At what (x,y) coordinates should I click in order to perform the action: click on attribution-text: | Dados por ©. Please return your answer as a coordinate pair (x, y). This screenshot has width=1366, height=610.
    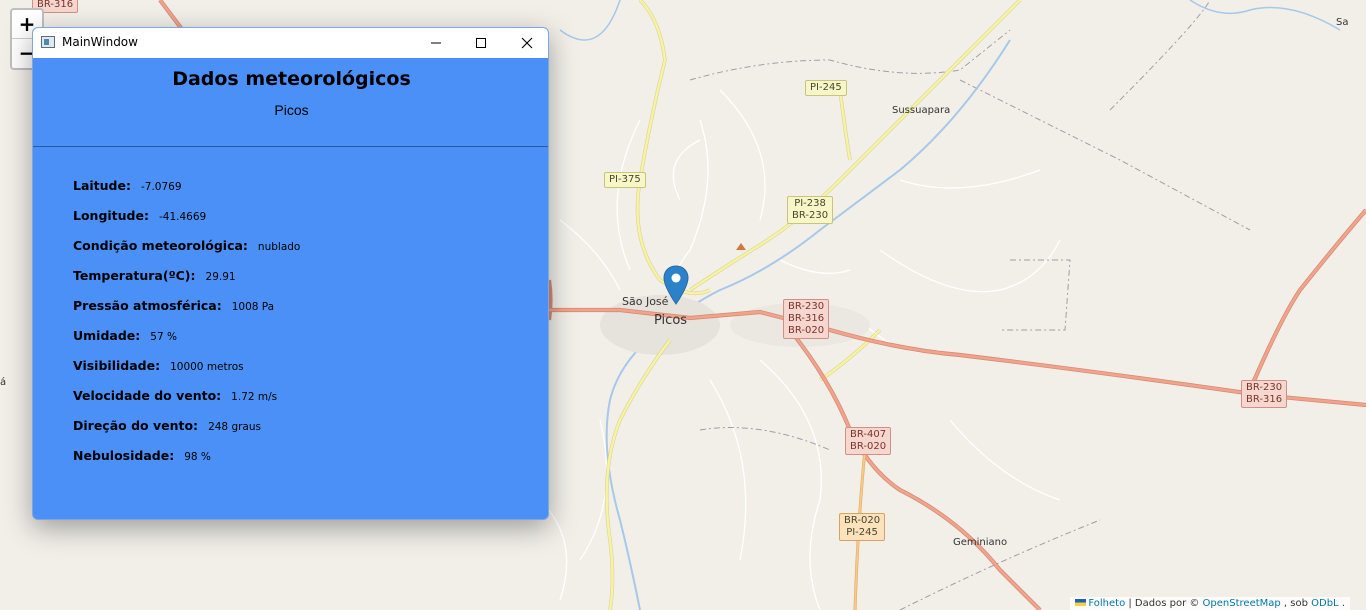
    Looking at the image, I should click on (1164, 603).